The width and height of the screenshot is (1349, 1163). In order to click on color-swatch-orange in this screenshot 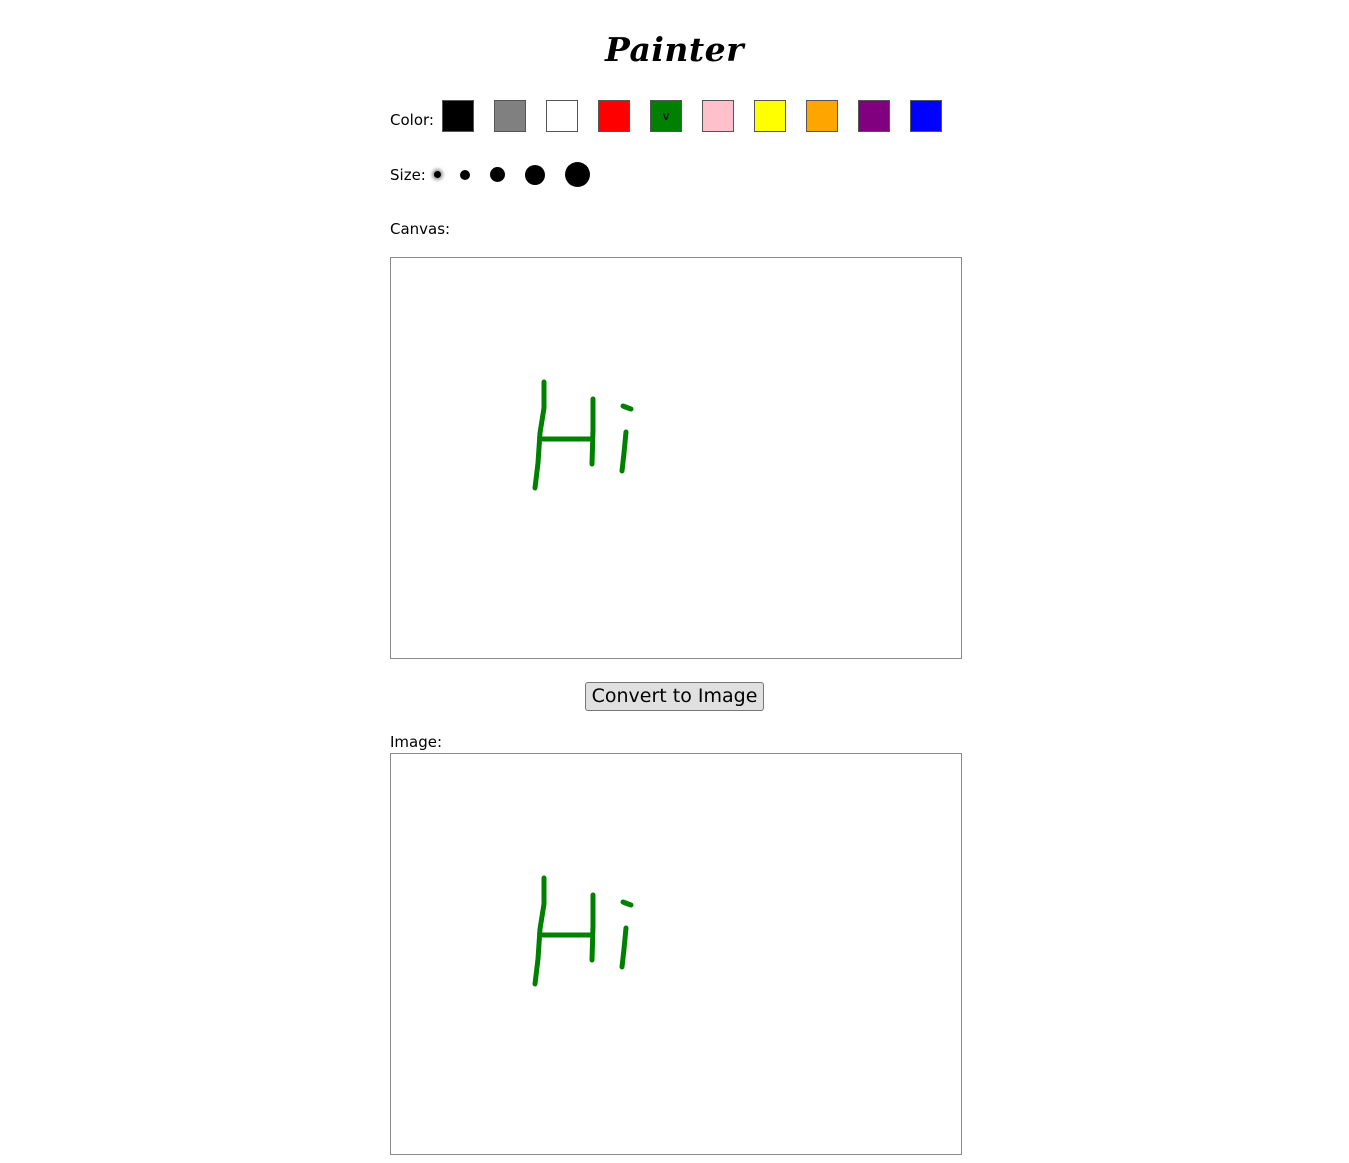, I will do `click(822, 116)`.